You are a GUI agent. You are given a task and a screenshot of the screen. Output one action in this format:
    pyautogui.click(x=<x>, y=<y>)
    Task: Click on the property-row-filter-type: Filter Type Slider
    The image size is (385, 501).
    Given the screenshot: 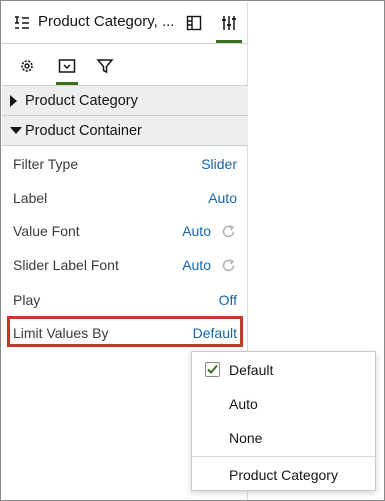 What is the action you would take?
    pyautogui.click(x=125, y=164)
    